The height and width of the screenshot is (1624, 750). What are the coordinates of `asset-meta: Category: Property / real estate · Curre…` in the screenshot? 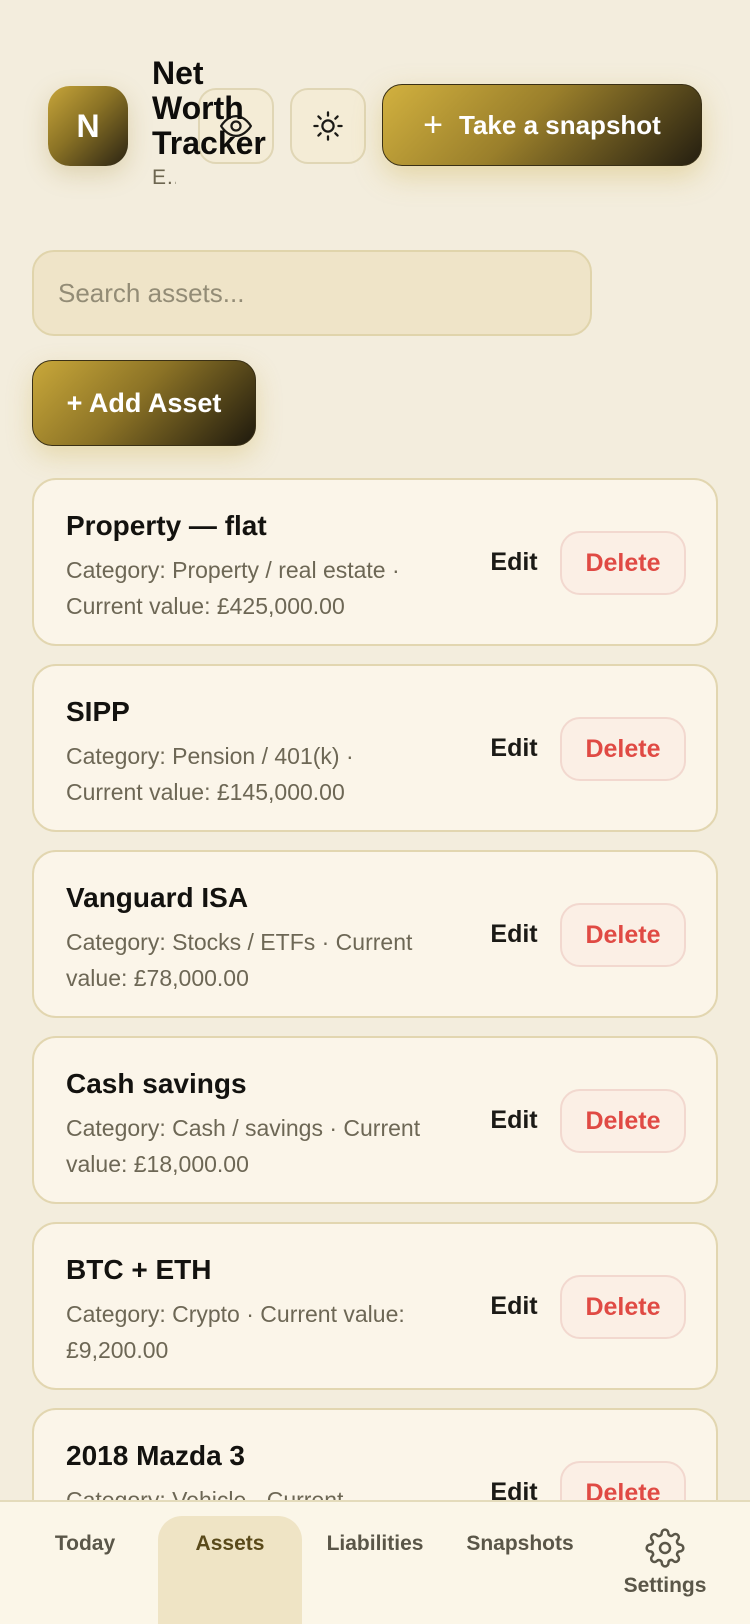 It's located at (233, 588).